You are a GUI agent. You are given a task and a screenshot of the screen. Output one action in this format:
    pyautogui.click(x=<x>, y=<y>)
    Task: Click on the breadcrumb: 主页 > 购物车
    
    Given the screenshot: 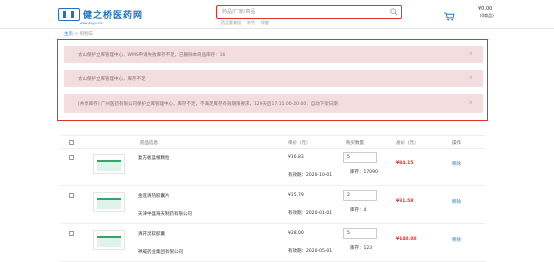 What is the action you would take?
    pyautogui.click(x=78, y=34)
    